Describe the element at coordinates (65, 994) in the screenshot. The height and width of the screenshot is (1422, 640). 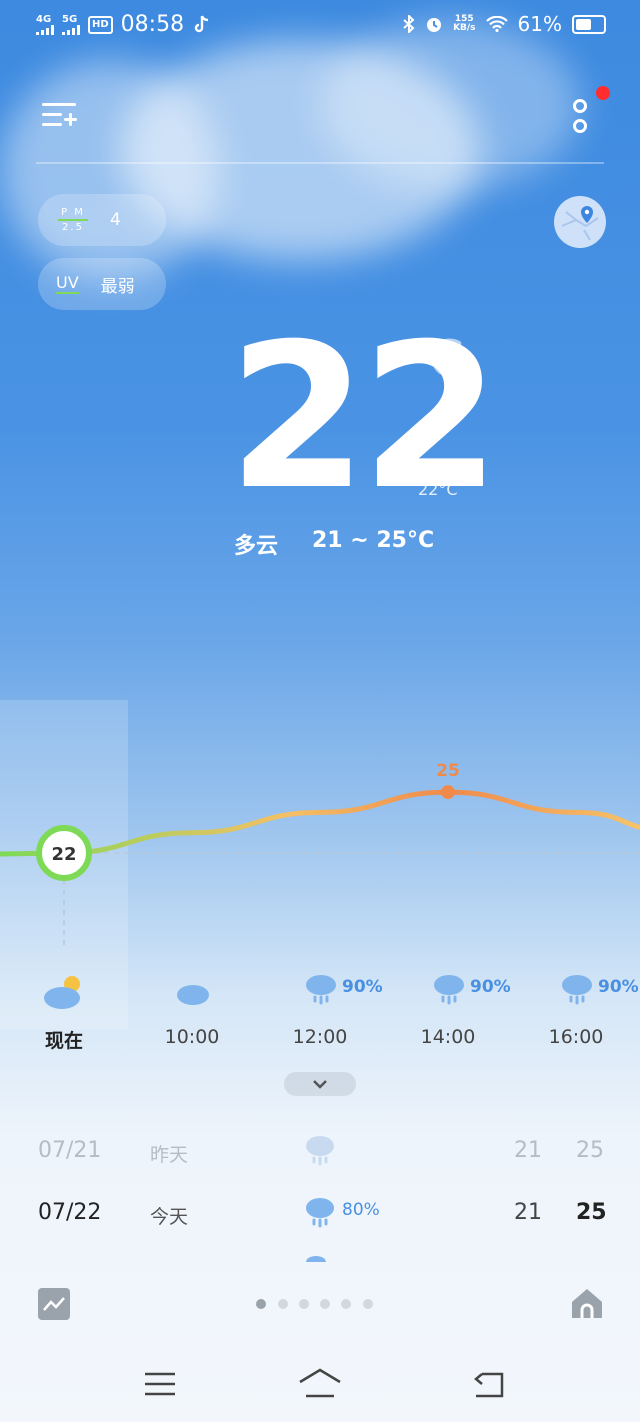
I see `partly-cloudy-icon` at that location.